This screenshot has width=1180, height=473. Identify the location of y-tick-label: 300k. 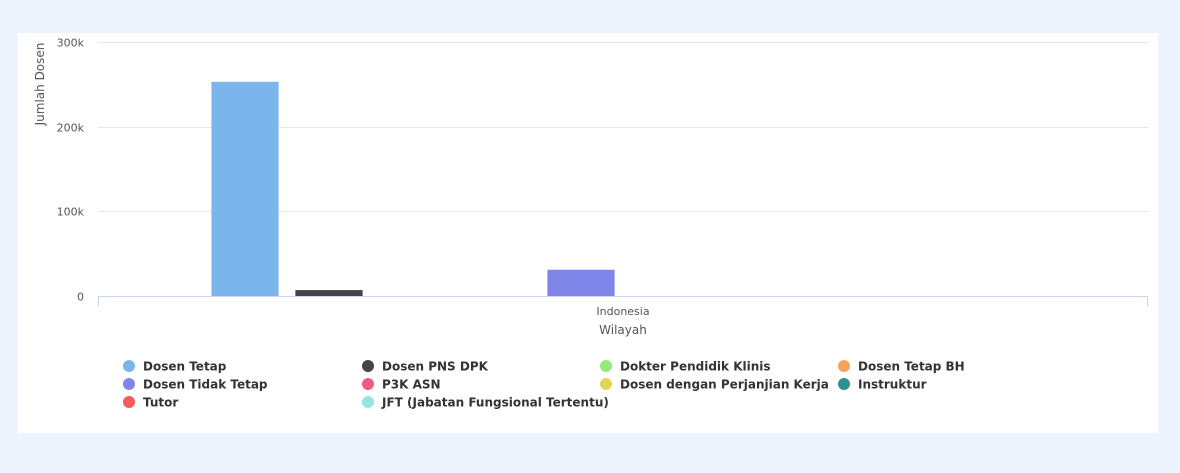
(71, 43).